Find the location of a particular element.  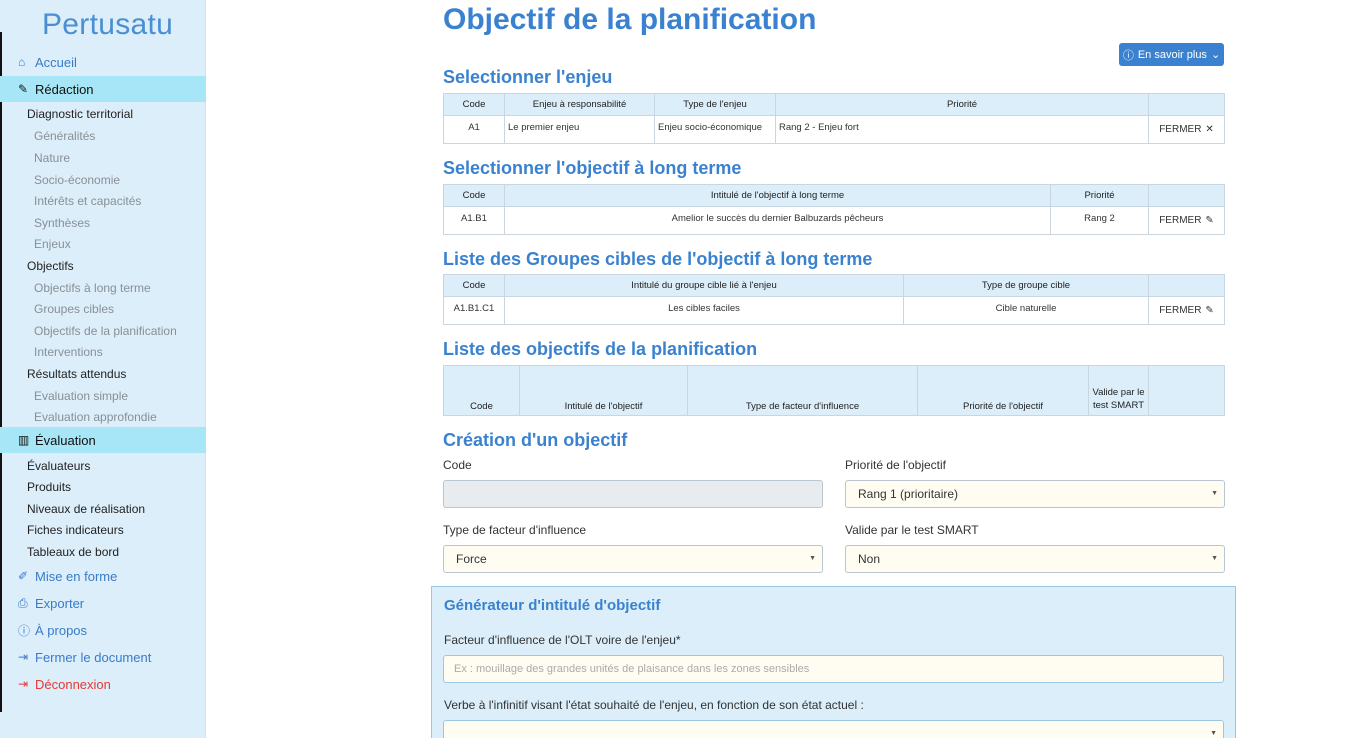

verbe-select: ▼ is located at coordinates (833, 729).